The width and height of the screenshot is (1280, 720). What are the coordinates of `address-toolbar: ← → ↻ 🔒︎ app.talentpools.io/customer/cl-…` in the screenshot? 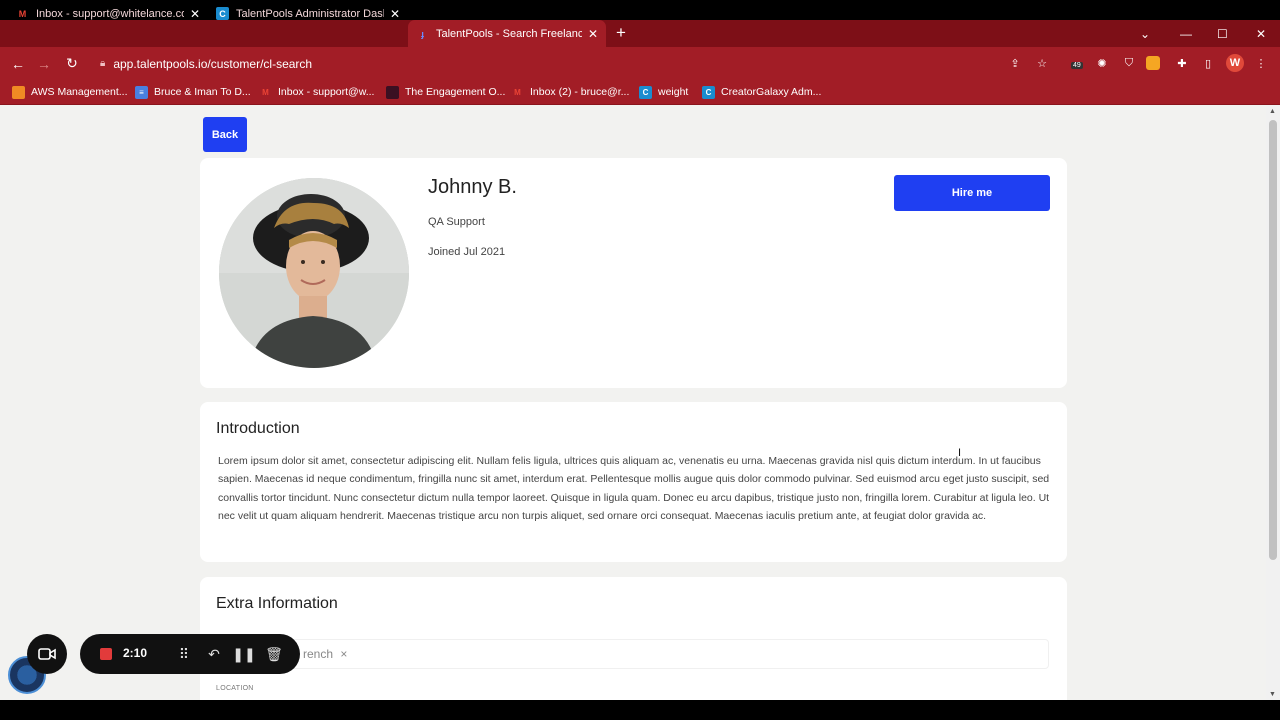 It's located at (640, 63).